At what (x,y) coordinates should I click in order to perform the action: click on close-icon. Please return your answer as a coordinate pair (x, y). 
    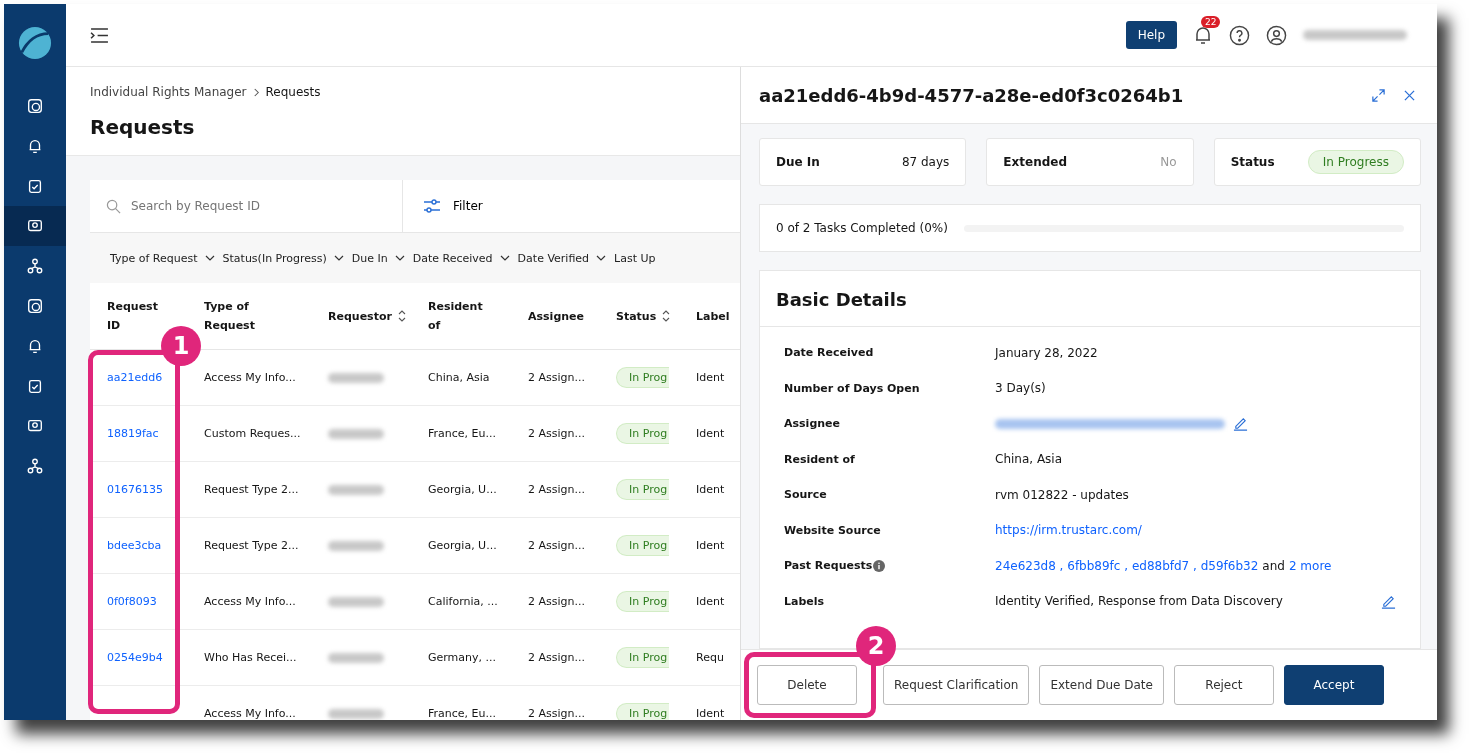
    Looking at the image, I should click on (1409, 95).